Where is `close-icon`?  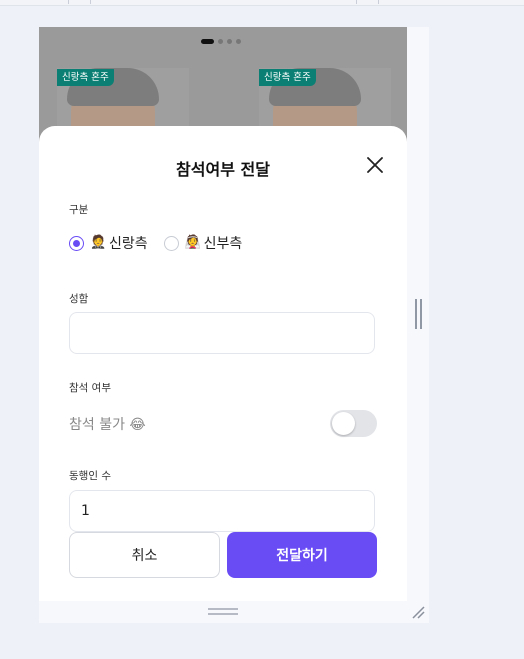 close-icon is located at coordinates (375, 165).